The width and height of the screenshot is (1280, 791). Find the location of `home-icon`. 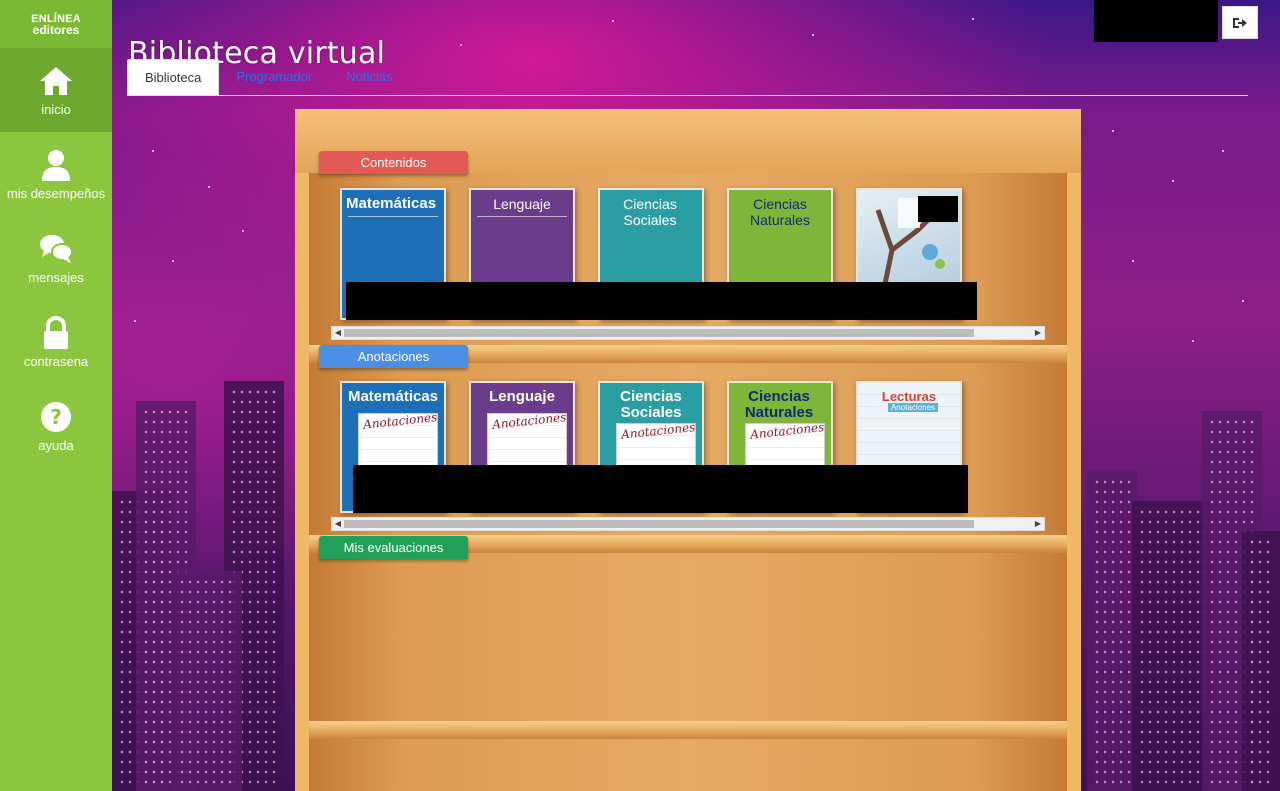

home-icon is located at coordinates (56, 80).